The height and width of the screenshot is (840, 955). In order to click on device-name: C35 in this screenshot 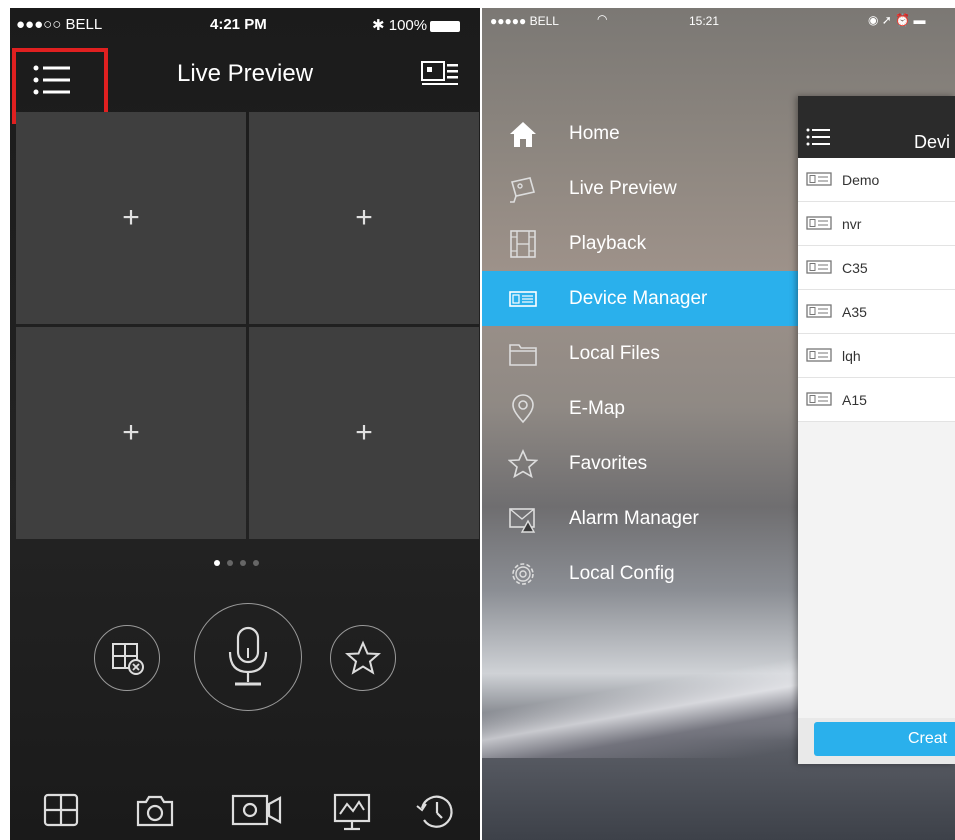, I will do `click(855, 268)`.